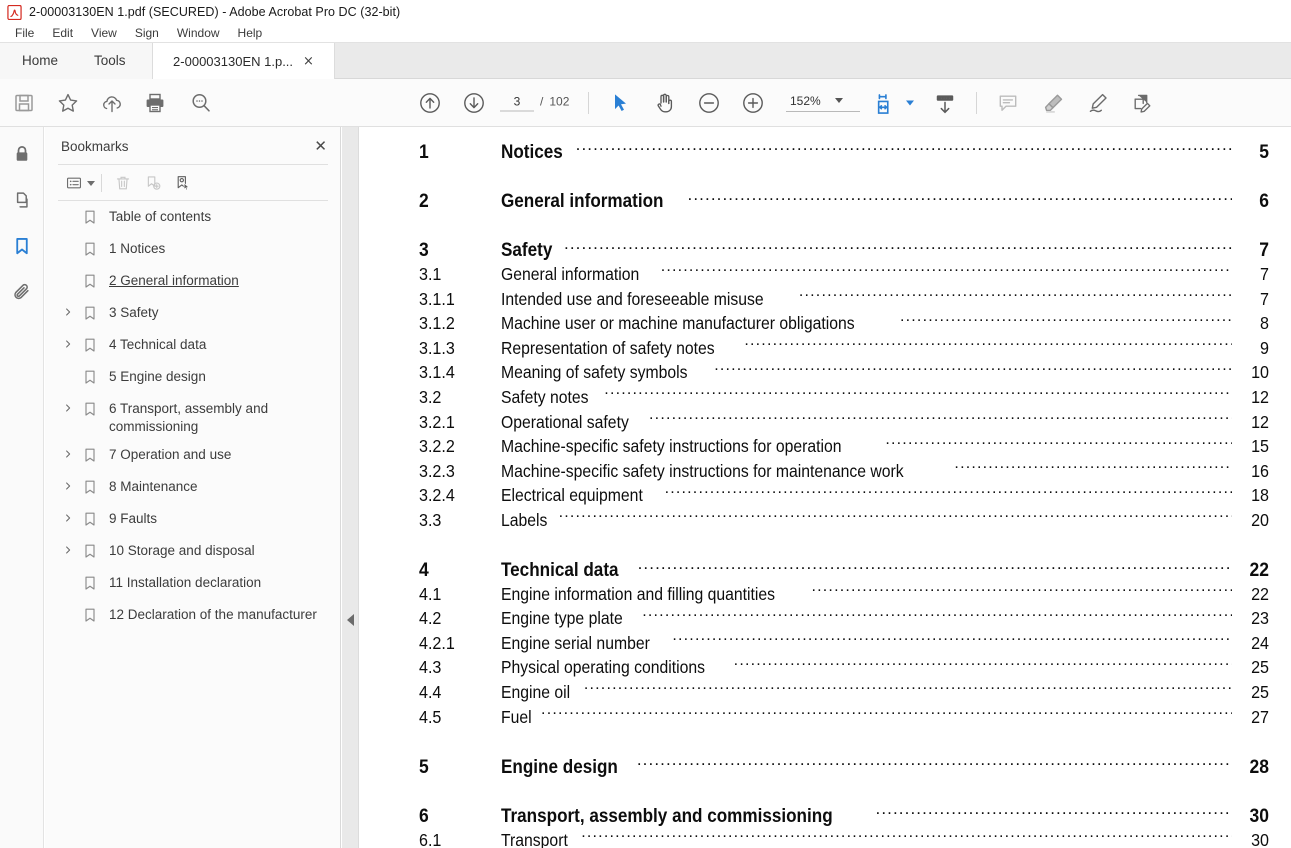  What do you see at coordinates (40, 61) in the screenshot?
I see `tab-home: Home` at bounding box center [40, 61].